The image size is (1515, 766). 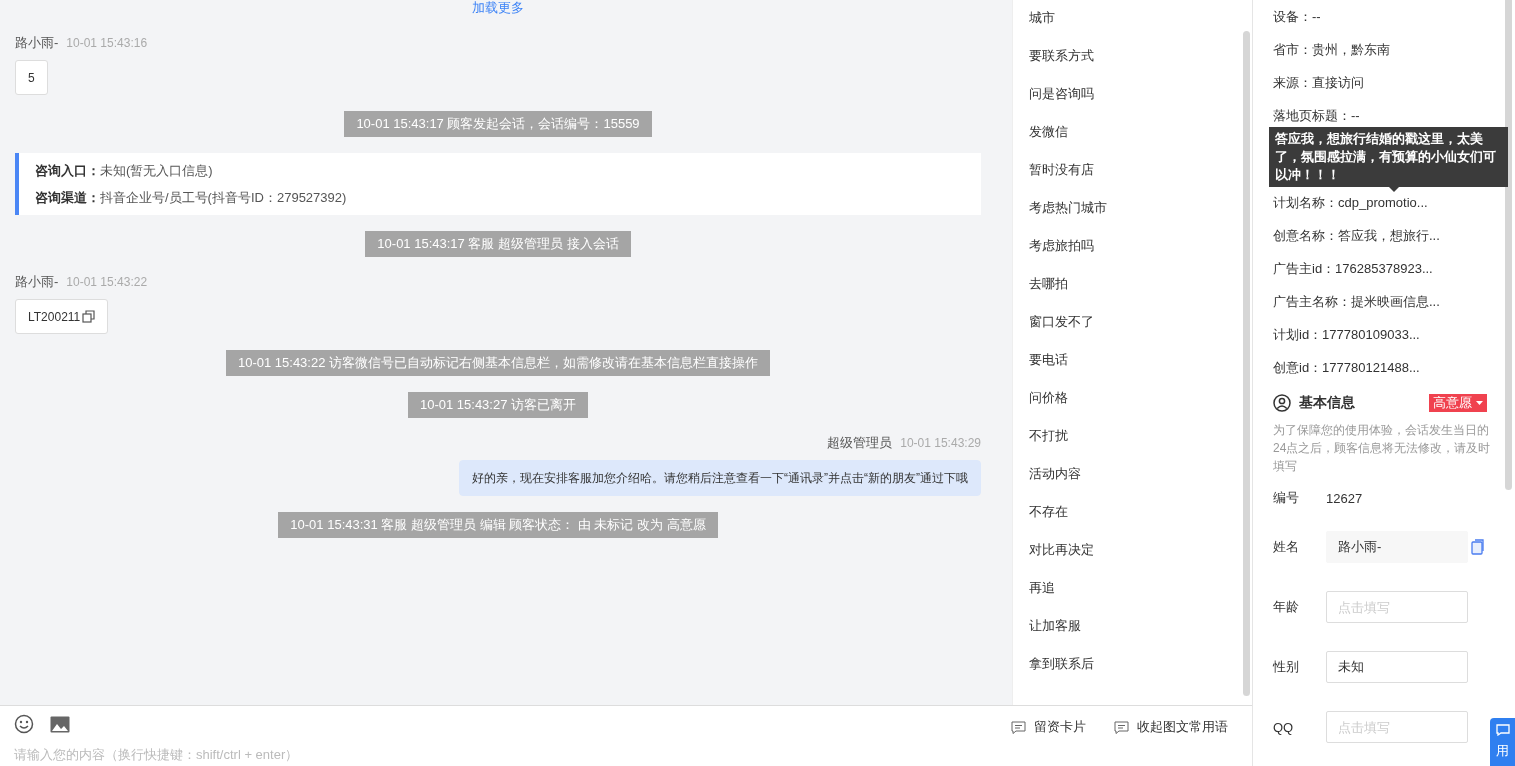 What do you see at coordinates (1048, 359) in the screenshot?
I see `phrase-item: 要电话` at bounding box center [1048, 359].